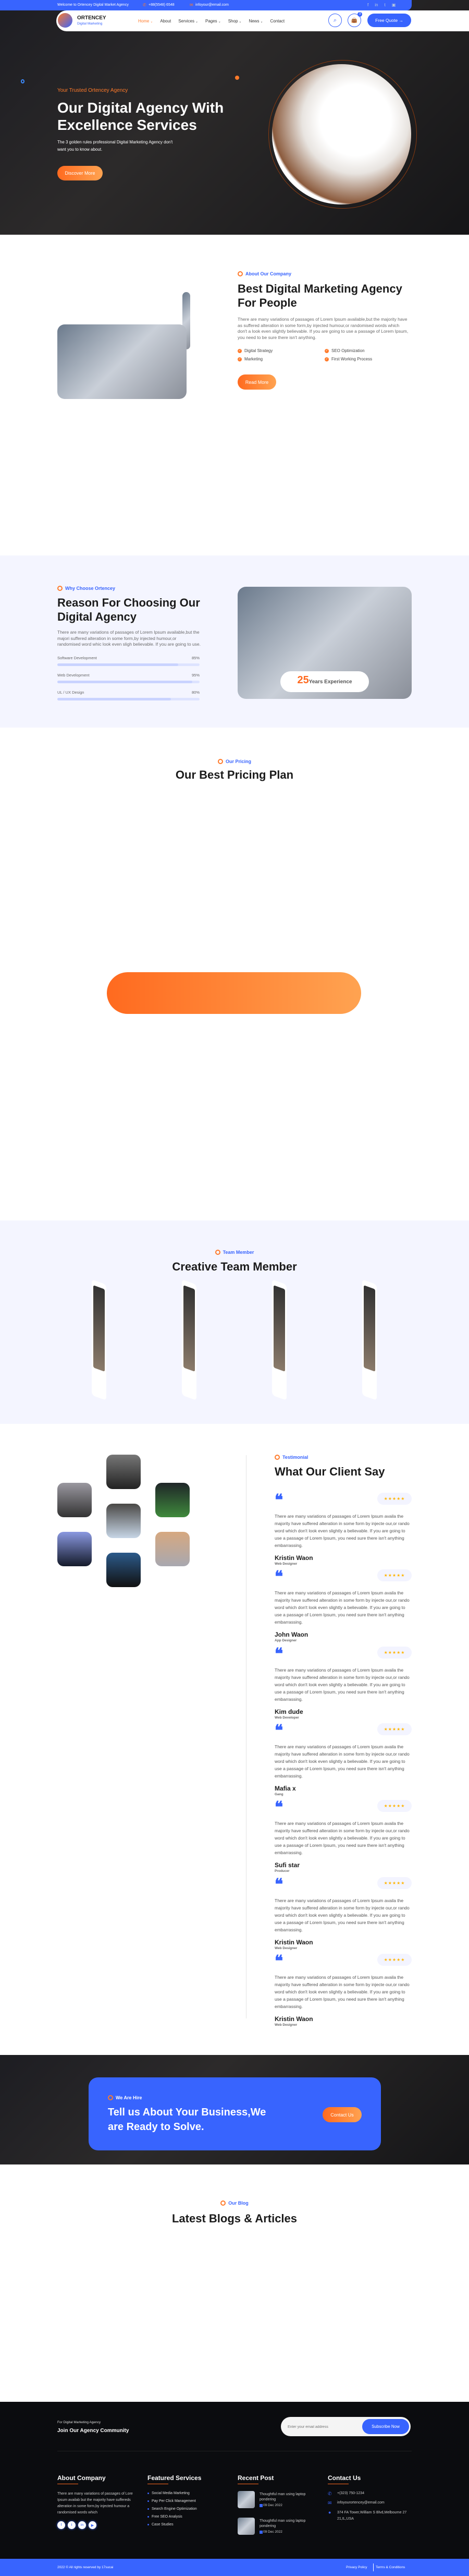 The height and width of the screenshot is (2576, 469). Describe the element at coordinates (162, 5) in the screenshot. I see `topbar-phone: +88(5548) 6548` at that location.